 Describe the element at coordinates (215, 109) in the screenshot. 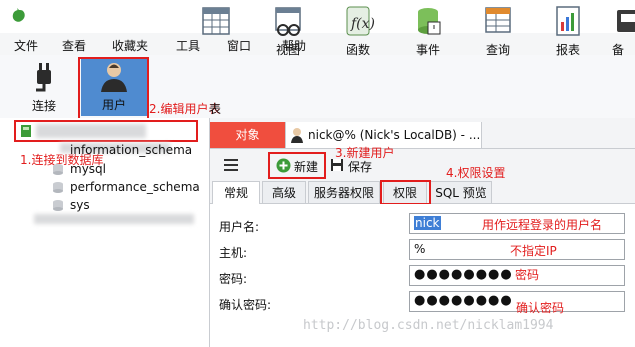

I see `table-label-visible: 表` at that location.